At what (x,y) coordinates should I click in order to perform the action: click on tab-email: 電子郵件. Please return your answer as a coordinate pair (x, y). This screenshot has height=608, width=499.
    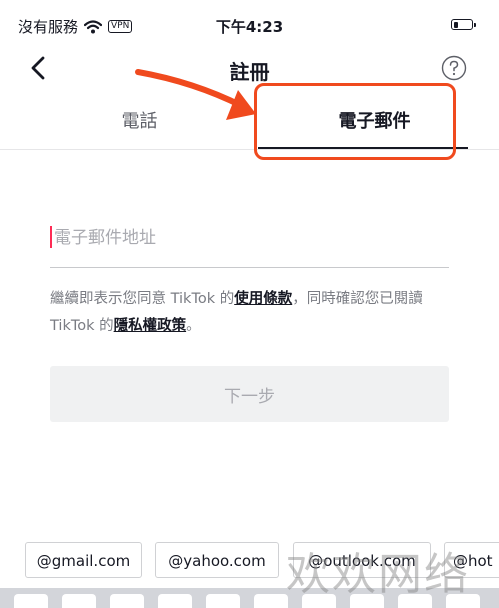
    Looking at the image, I should click on (374, 122).